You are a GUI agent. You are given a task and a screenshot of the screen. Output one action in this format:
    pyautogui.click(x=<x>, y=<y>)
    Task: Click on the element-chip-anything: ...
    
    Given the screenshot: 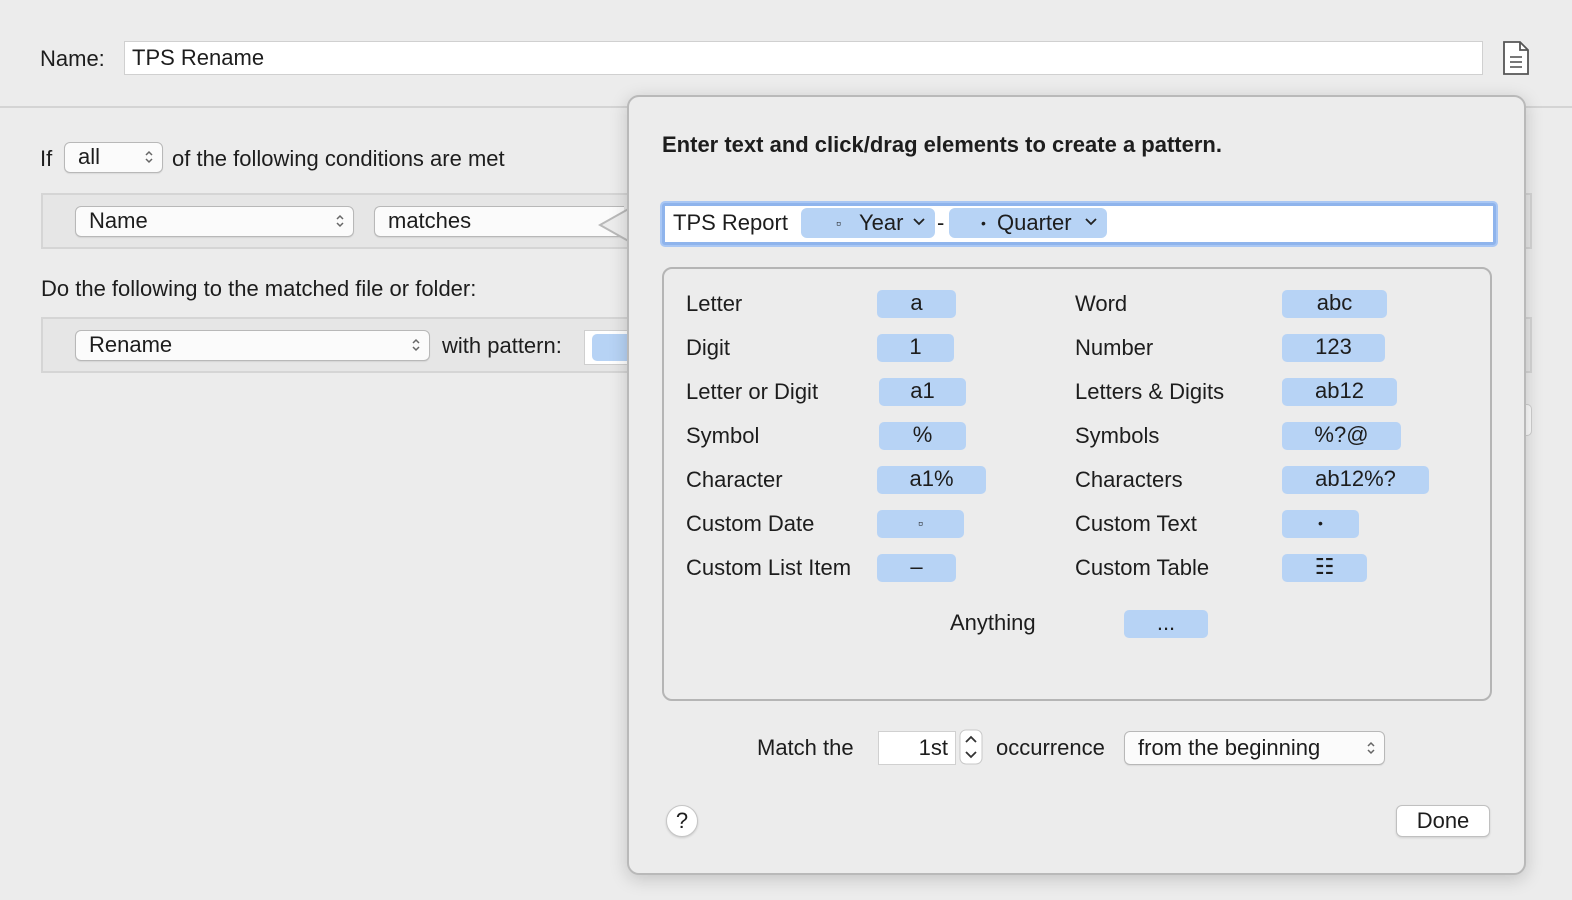 What is the action you would take?
    pyautogui.click(x=1166, y=624)
    